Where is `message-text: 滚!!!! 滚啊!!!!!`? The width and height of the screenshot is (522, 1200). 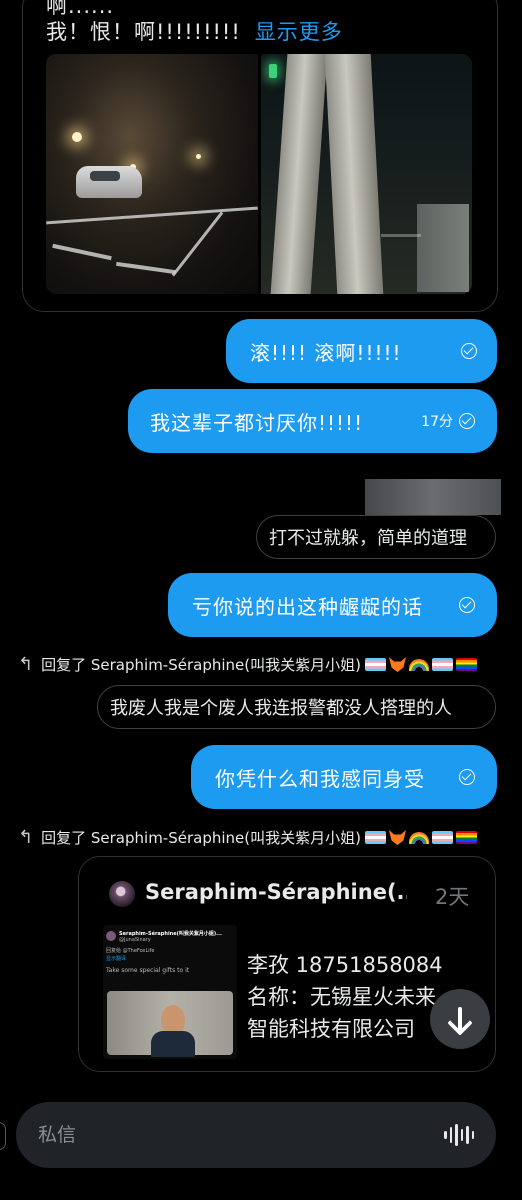 message-text: 滚!!!! 滚啊!!!!! is located at coordinates (326, 352).